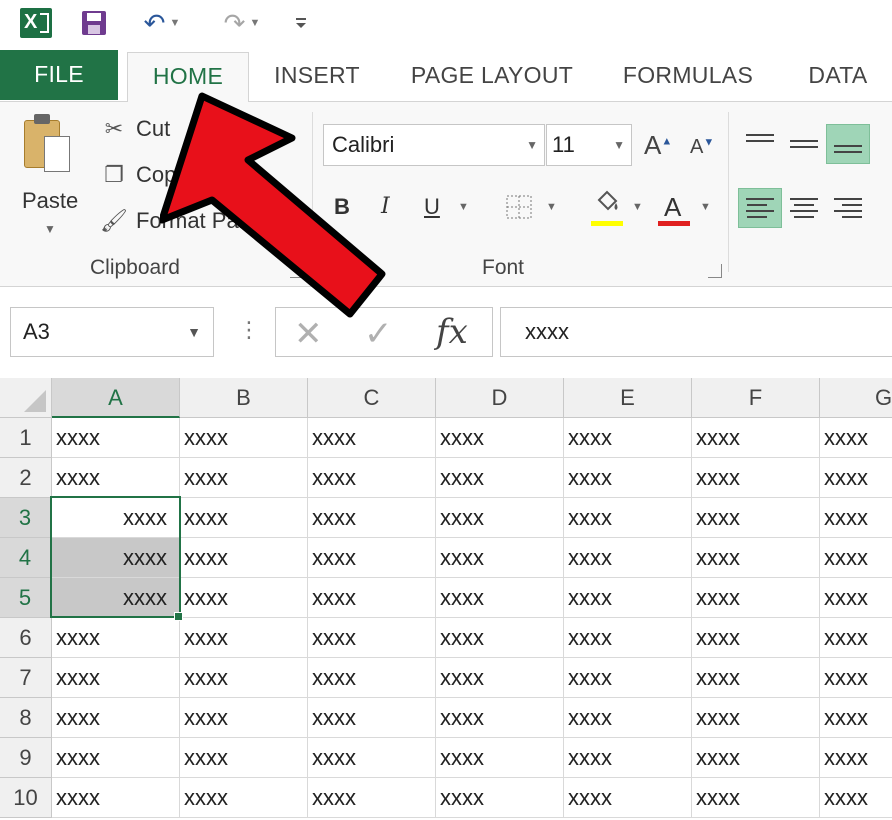  What do you see at coordinates (372, 478) in the screenshot?
I see `cell-c2: xxxx` at bounding box center [372, 478].